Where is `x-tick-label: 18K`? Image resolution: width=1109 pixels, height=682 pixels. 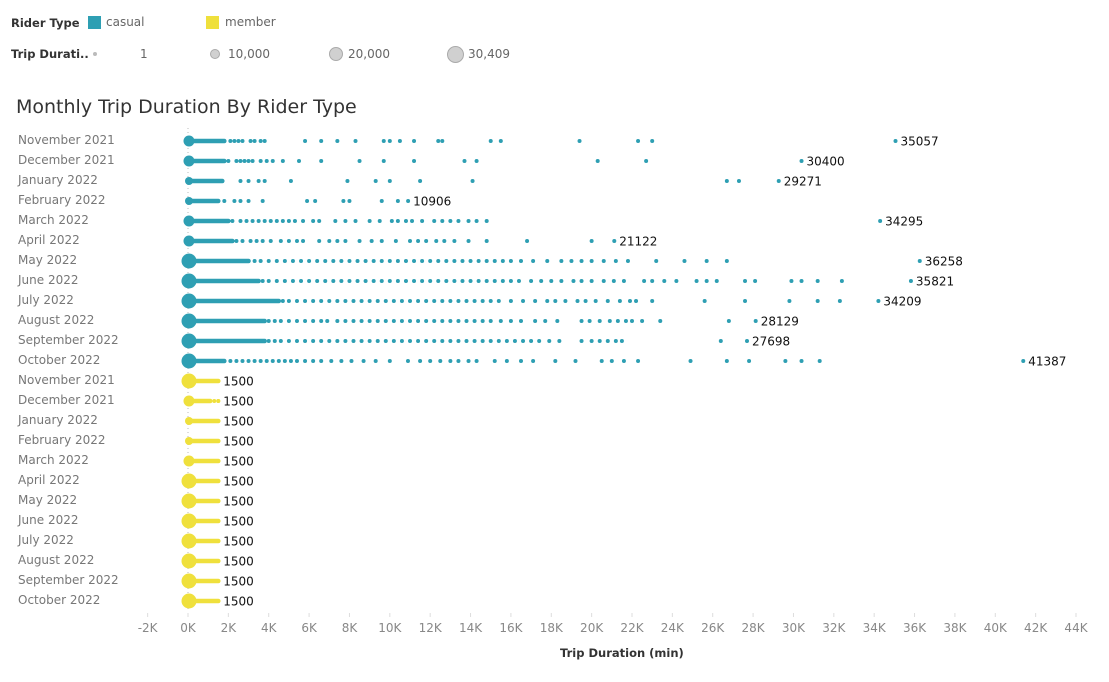 x-tick-label: 18K is located at coordinates (551, 628).